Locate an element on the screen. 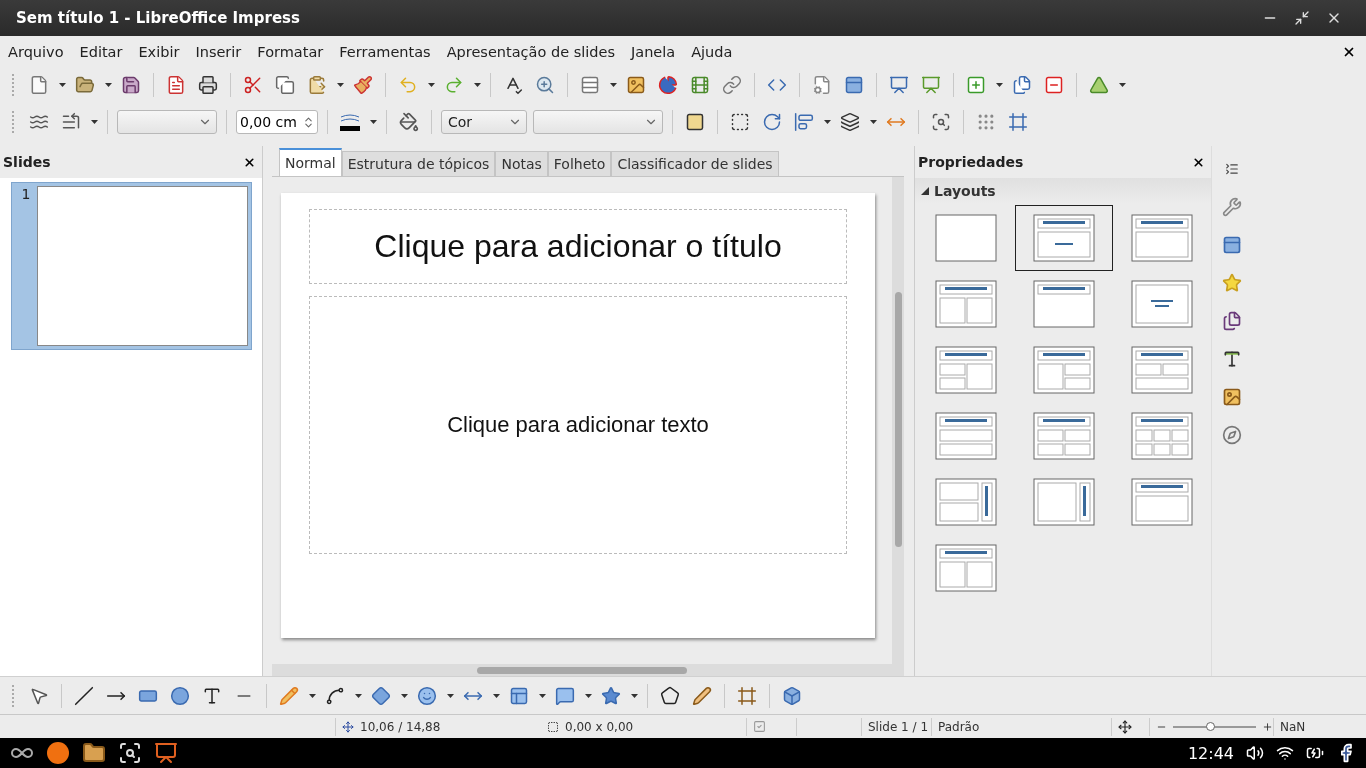 This screenshot has height=768, width=1366. slide-counter: Slide 1 / 1 is located at coordinates (898, 726).